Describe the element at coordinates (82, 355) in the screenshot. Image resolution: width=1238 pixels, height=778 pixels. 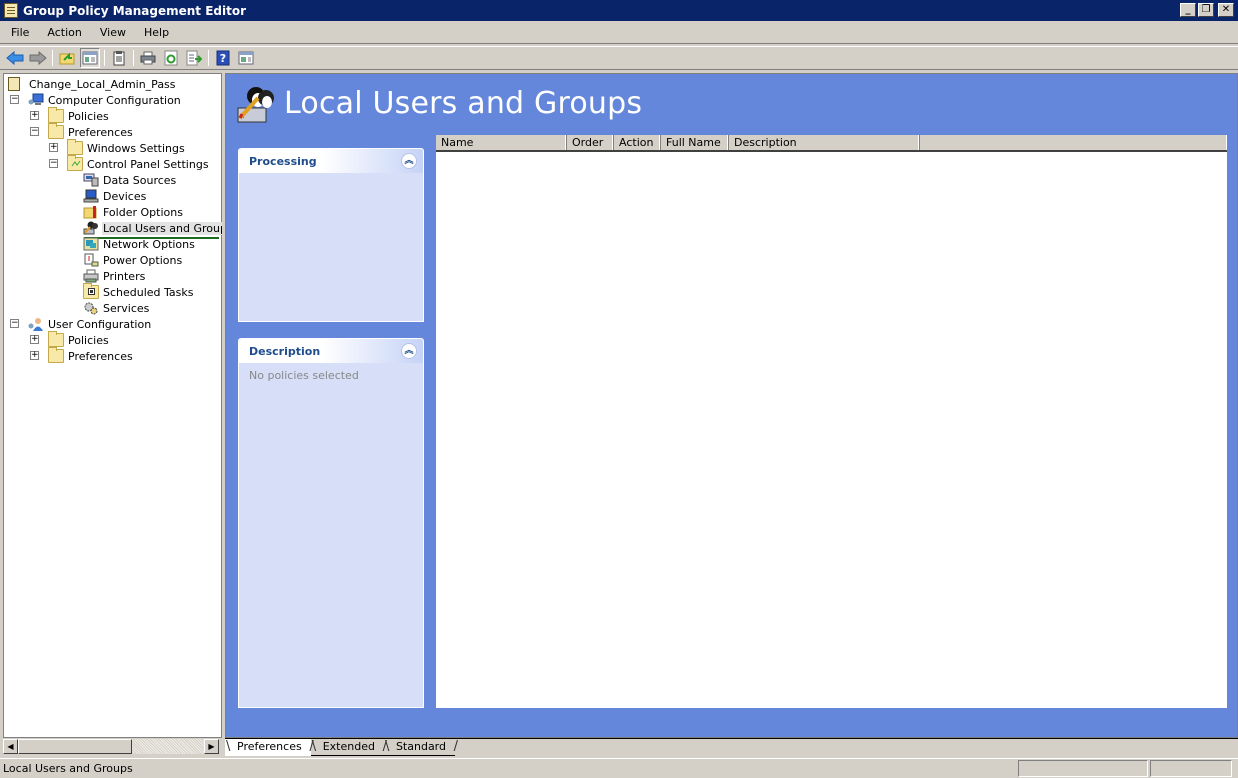
I see `tree-node-user-preferences: + Preferences` at that location.